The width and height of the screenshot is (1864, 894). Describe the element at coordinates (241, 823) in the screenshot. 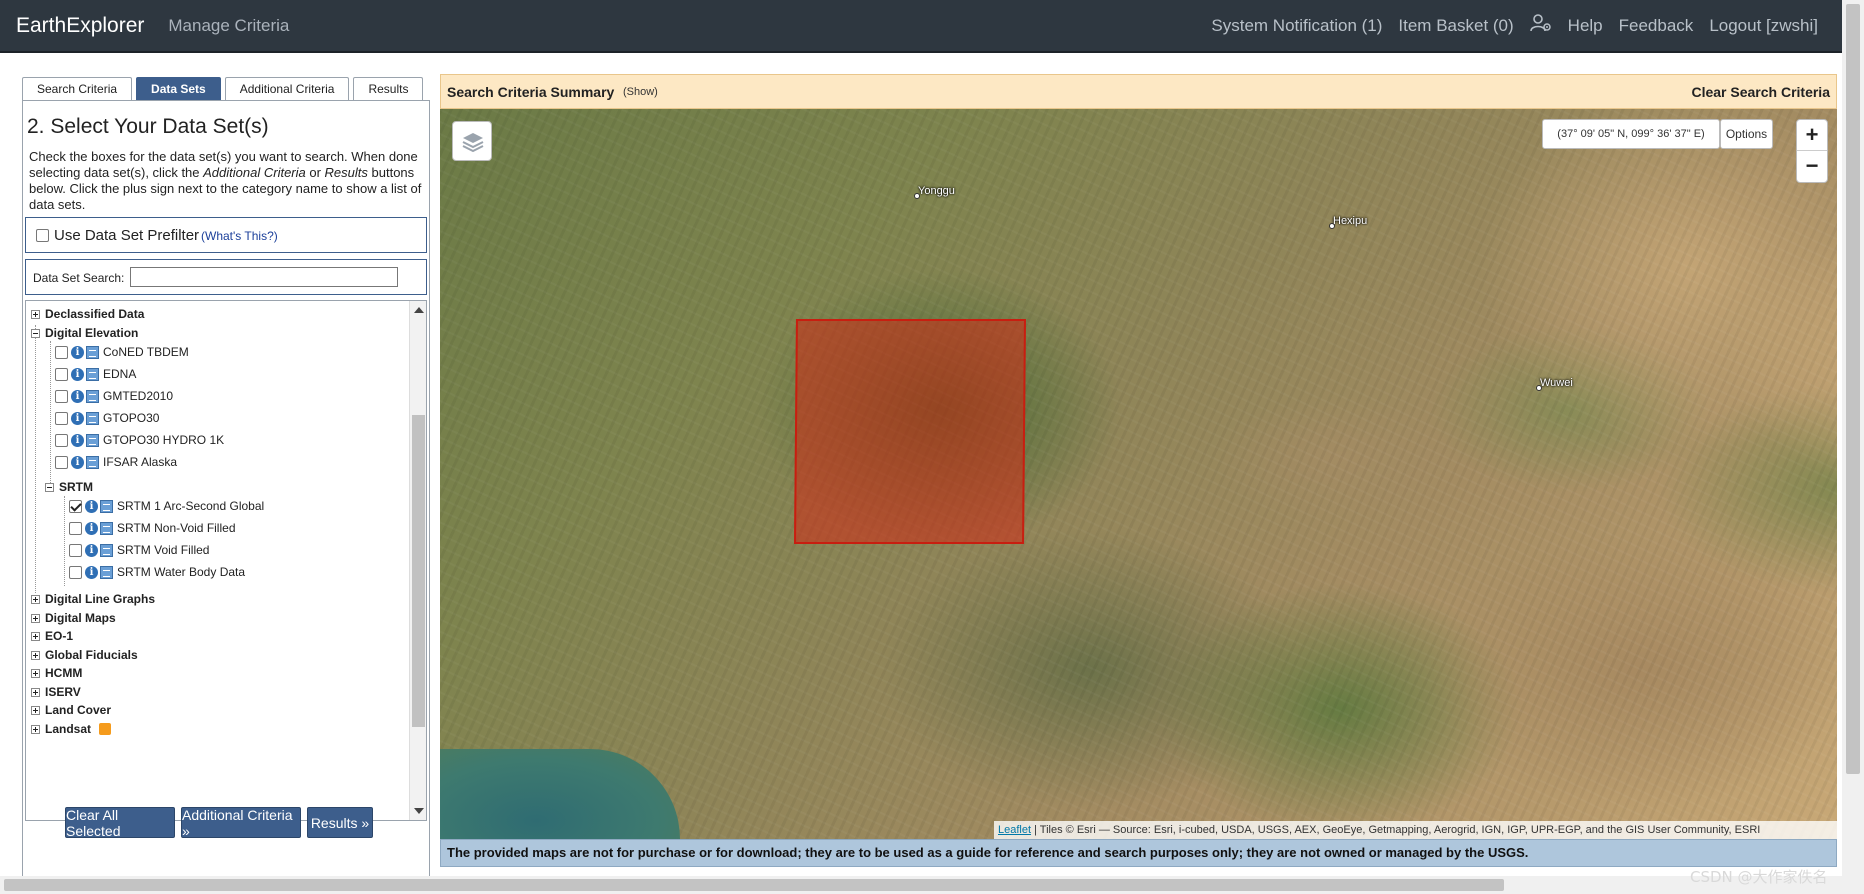

I see `additional-criteria-button: Additional Criteria »` at that location.